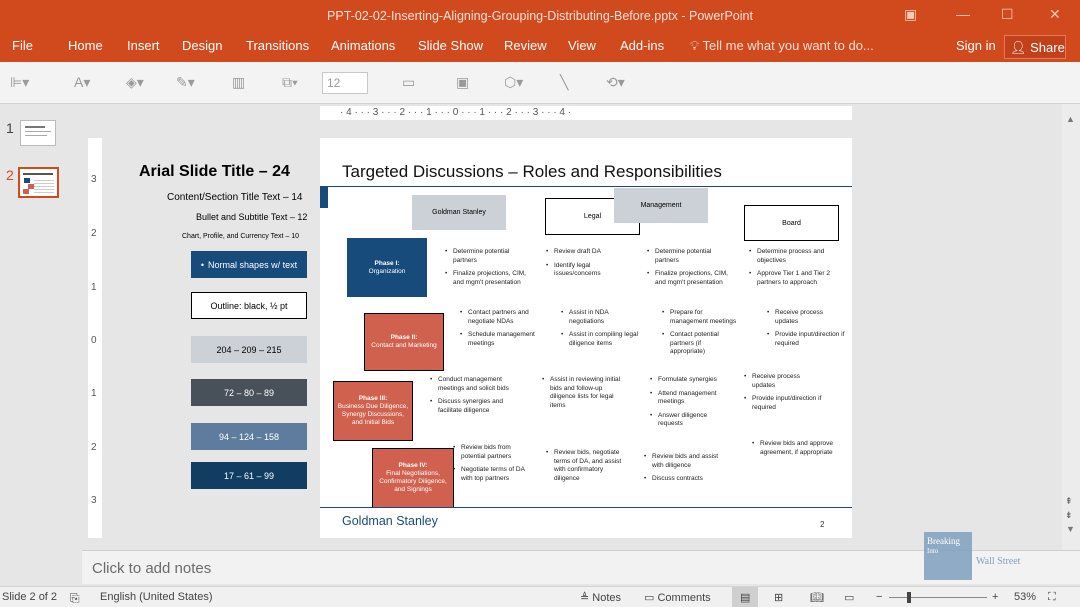 Image resolution: width=1080 pixels, height=607 pixels. What do you see at coordinates (513, 82) in the screenshot?
I see `shapes-icon: ⬡▾` at bounding box center [513, 82].